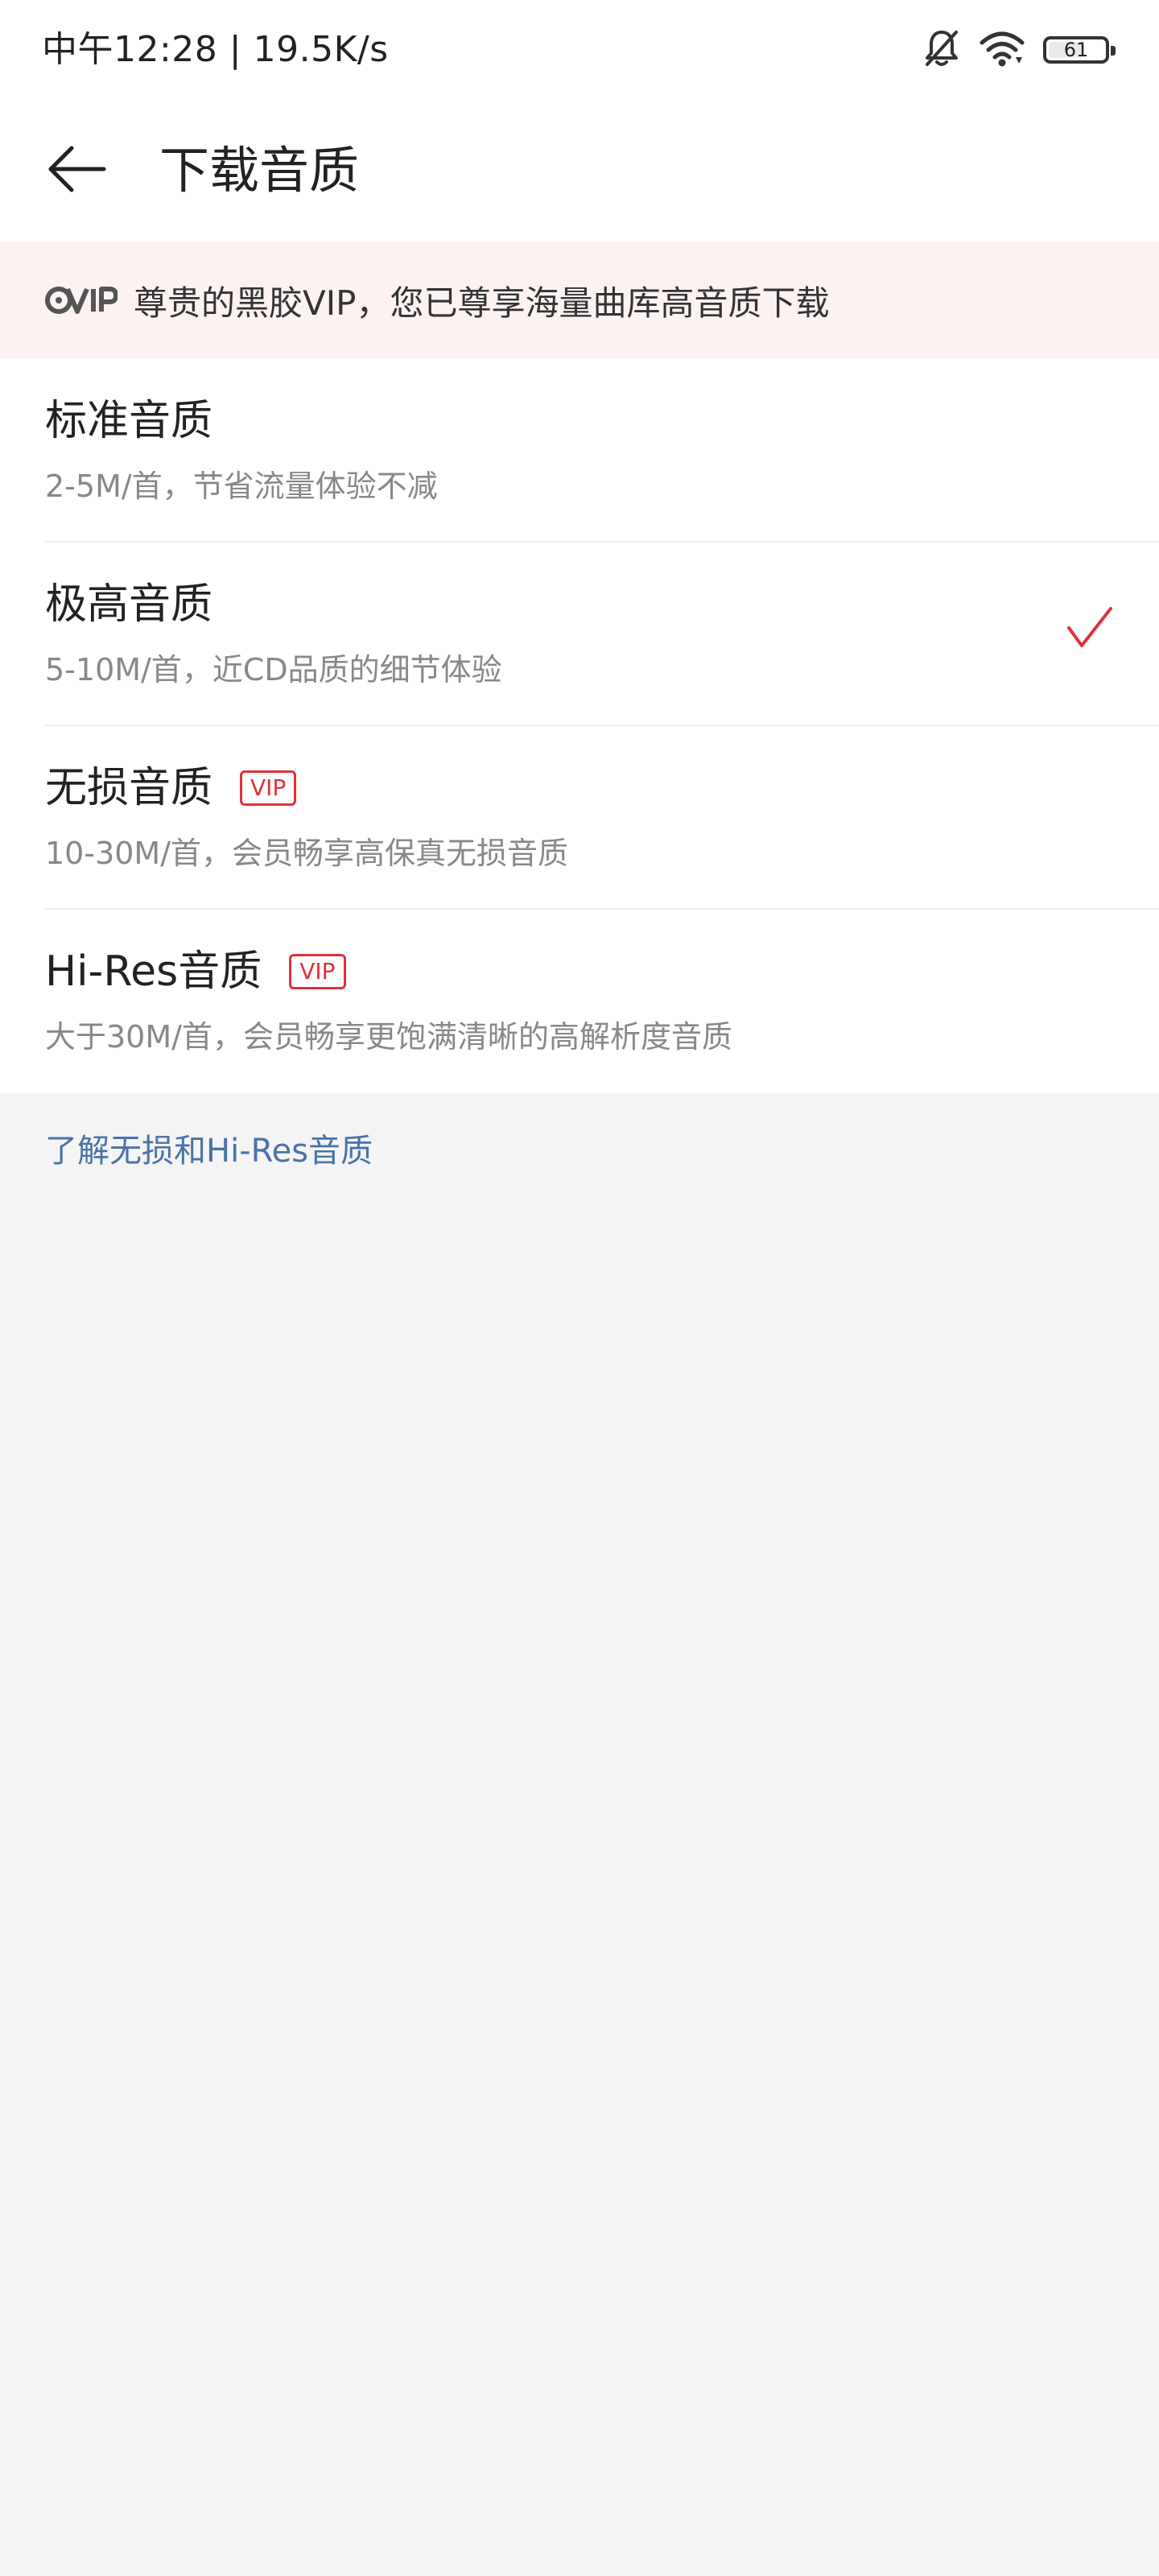 The image size is (1159, 2576). I want to click on learn-more-link: 了解无损和Hi-Res音质, so click(209, 1151).